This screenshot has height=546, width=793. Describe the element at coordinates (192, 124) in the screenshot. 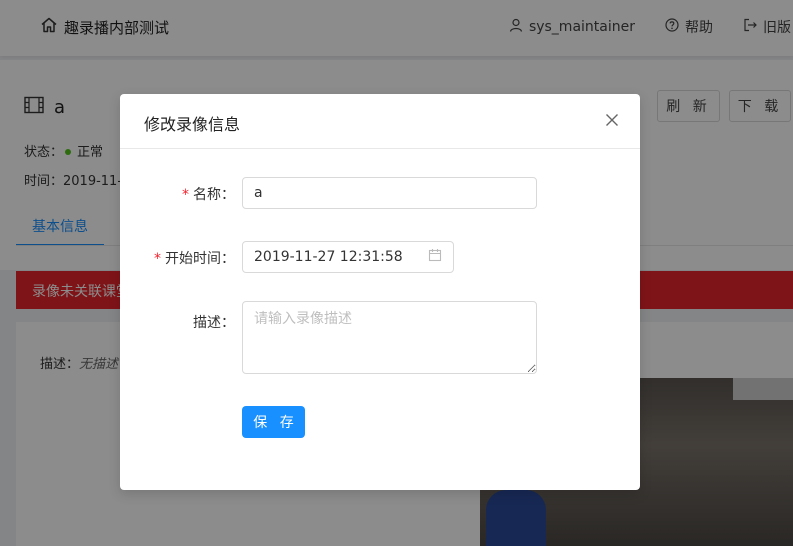

I see `modal-title: 修改录像信息` at that location.